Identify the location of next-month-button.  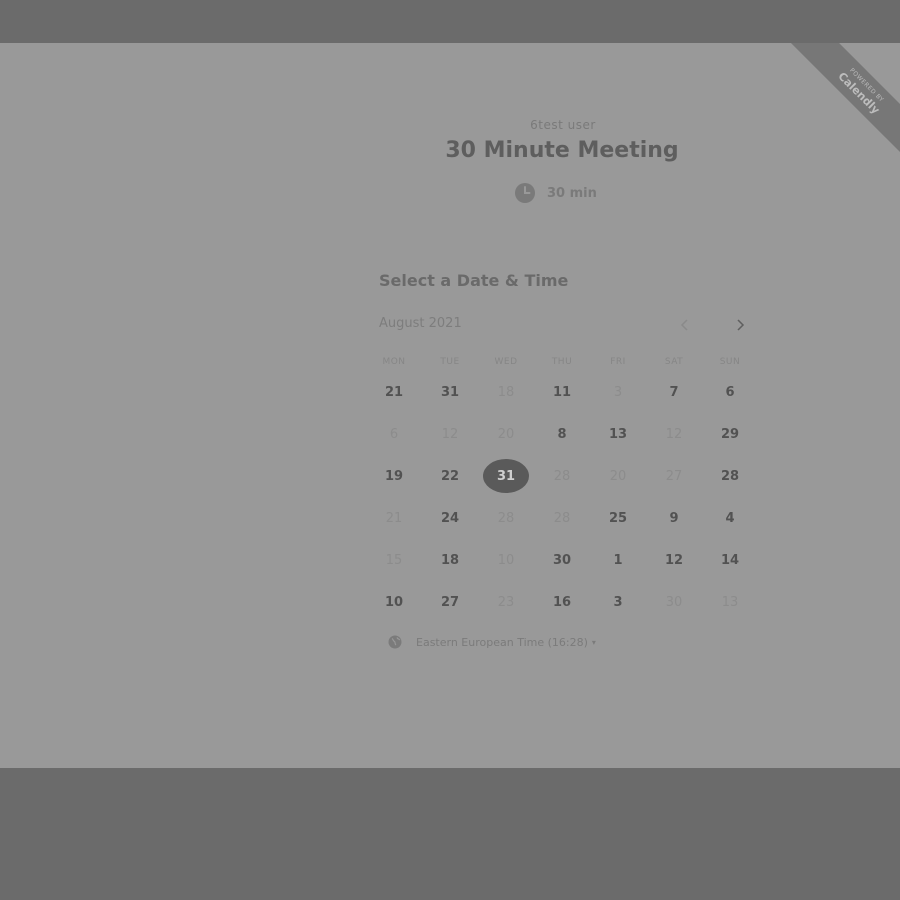
(740, 325).